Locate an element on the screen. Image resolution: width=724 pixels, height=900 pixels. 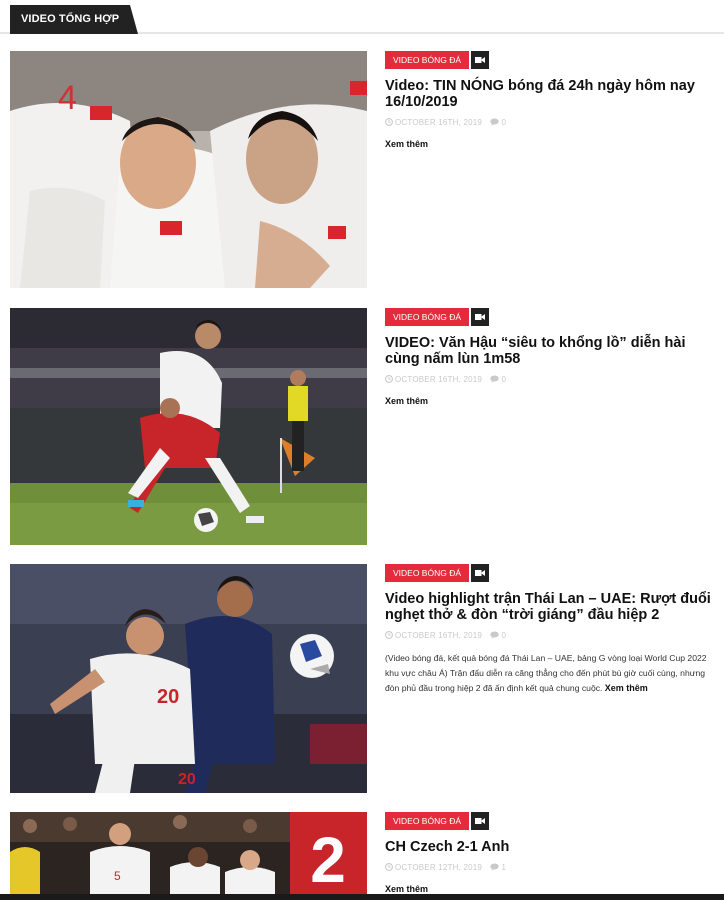
post-image: 4 is located at coordinates (188, 169).